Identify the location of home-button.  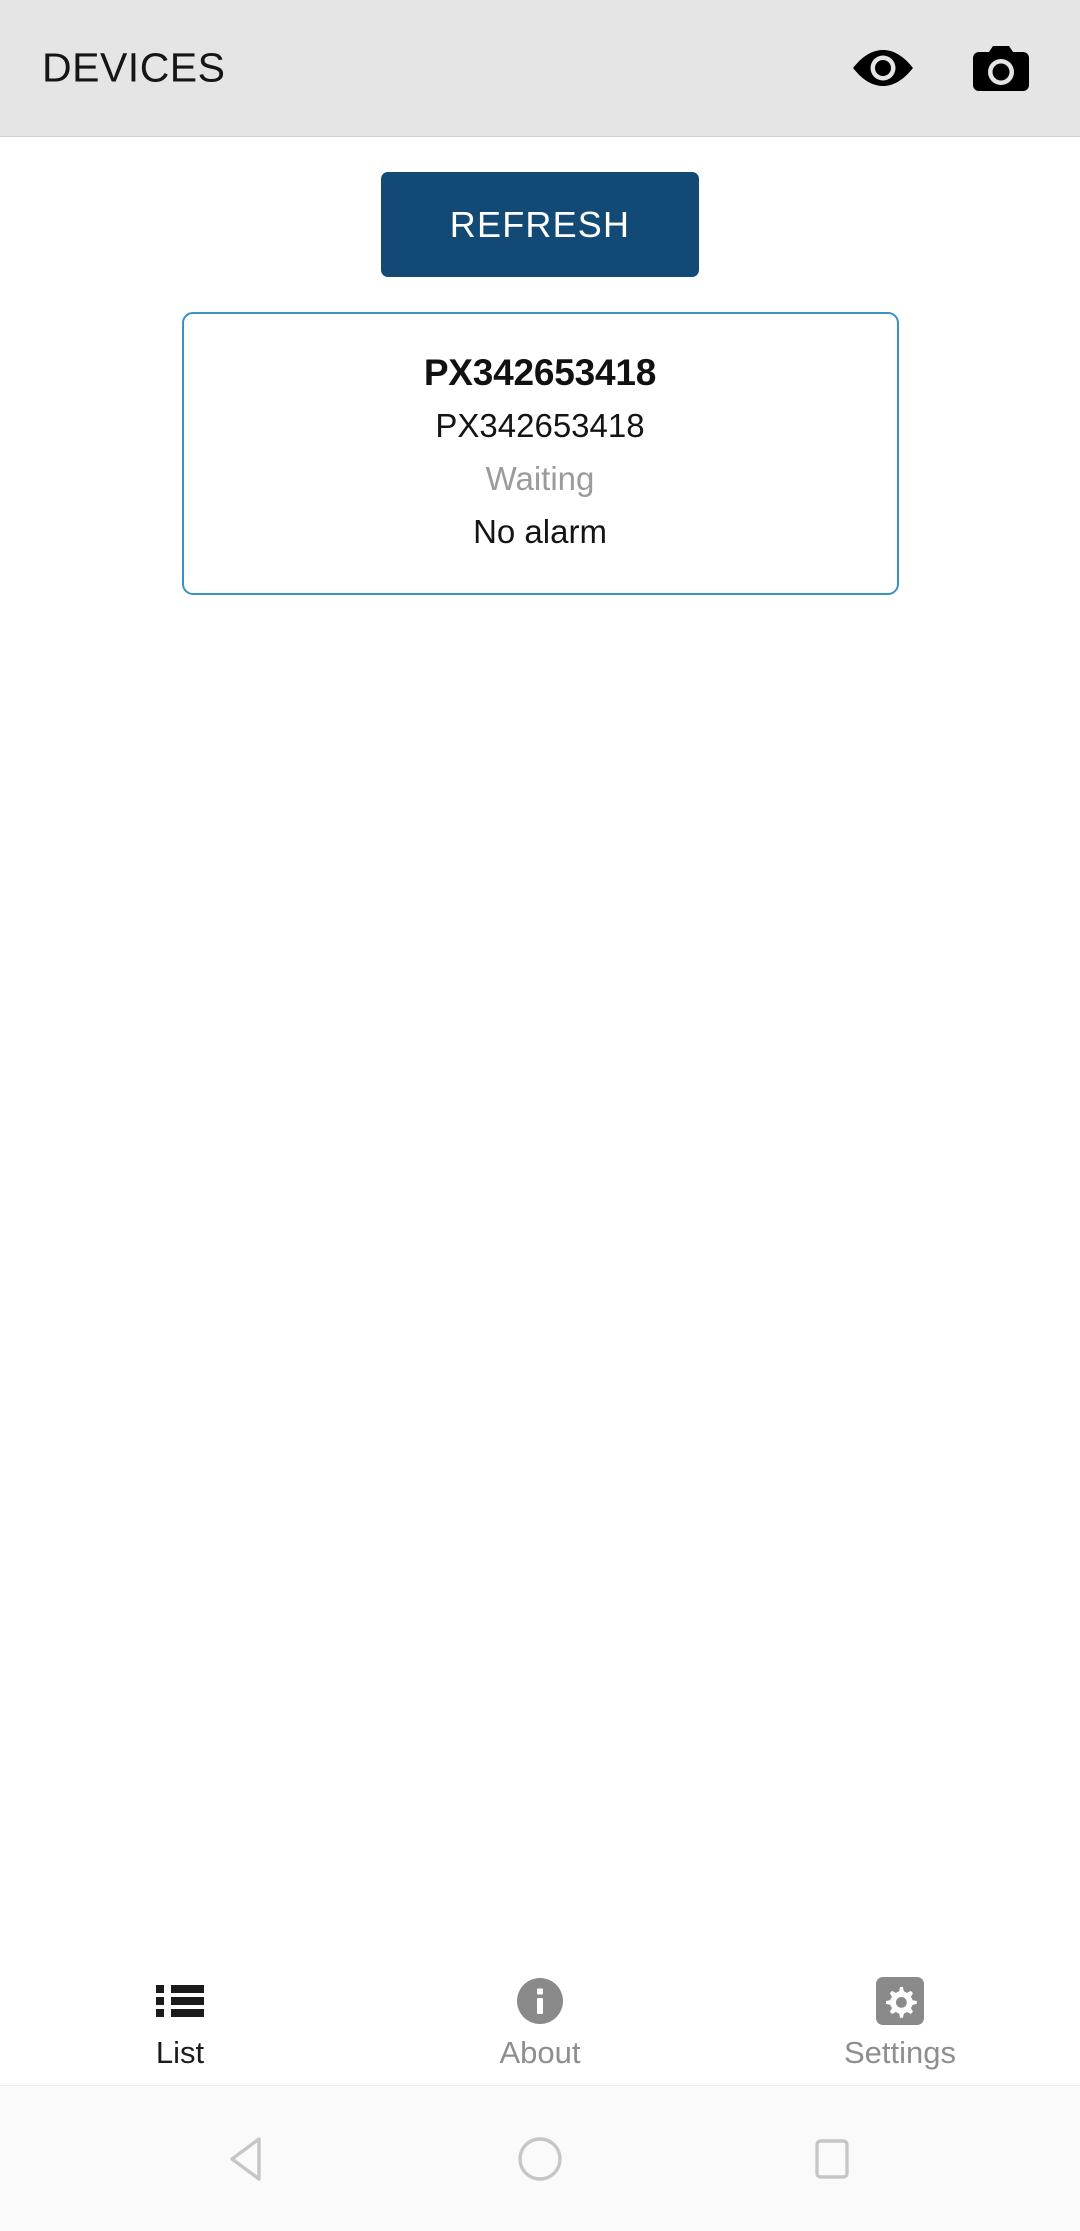
(540, 2159).